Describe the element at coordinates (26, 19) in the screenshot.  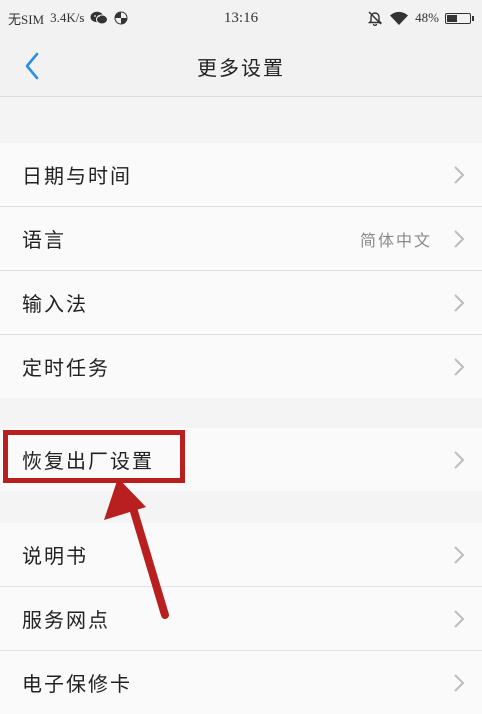
I see `sim-status: 无SIM` at that location.